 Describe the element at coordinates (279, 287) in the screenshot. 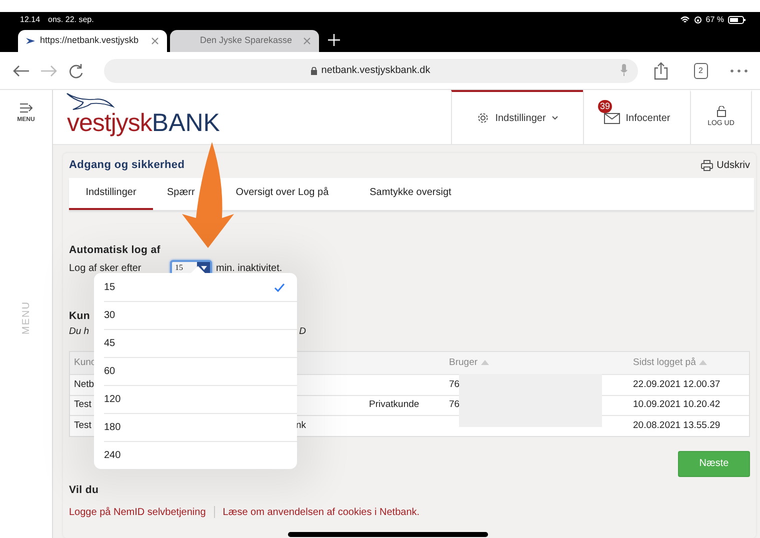

I see `checkmark-icon` at that location.